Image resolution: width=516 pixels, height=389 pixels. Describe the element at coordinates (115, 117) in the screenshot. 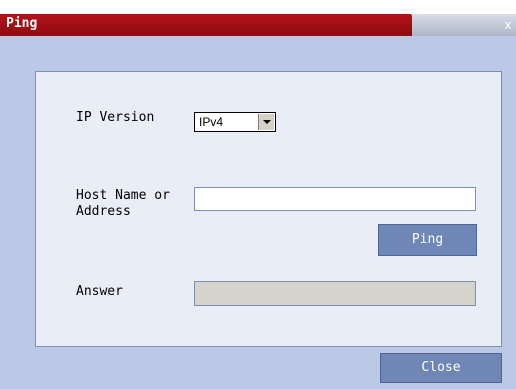

I see `ip-version-label: IP Version` at that location.